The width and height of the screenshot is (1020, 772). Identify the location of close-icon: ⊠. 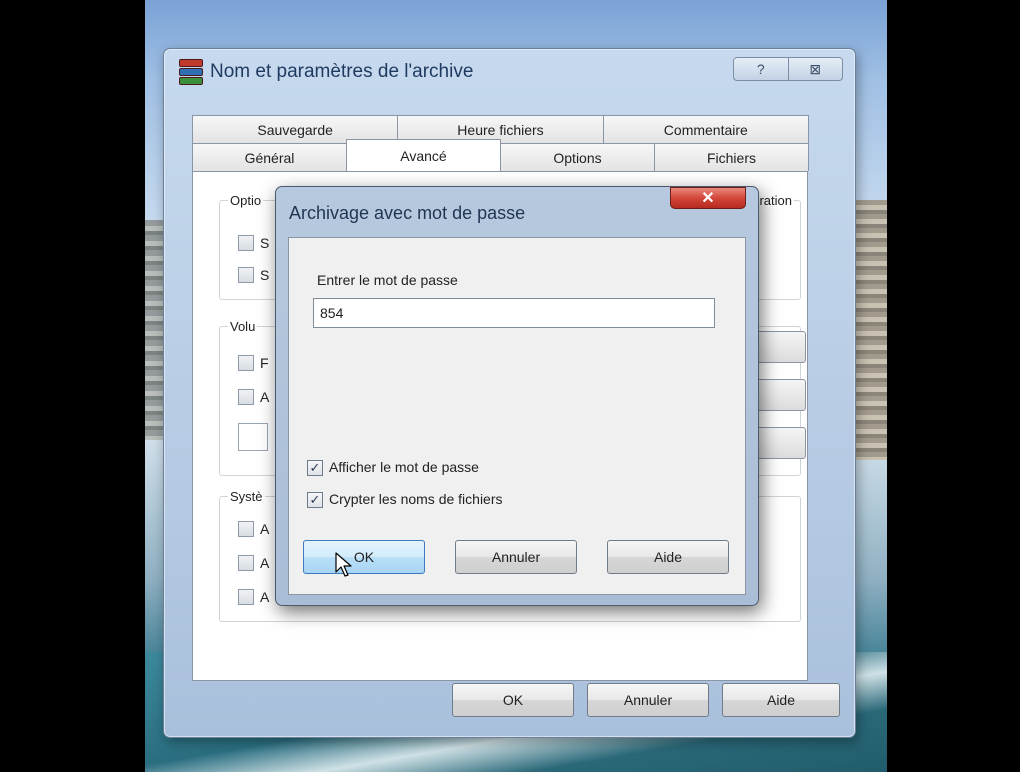
(815, 69).